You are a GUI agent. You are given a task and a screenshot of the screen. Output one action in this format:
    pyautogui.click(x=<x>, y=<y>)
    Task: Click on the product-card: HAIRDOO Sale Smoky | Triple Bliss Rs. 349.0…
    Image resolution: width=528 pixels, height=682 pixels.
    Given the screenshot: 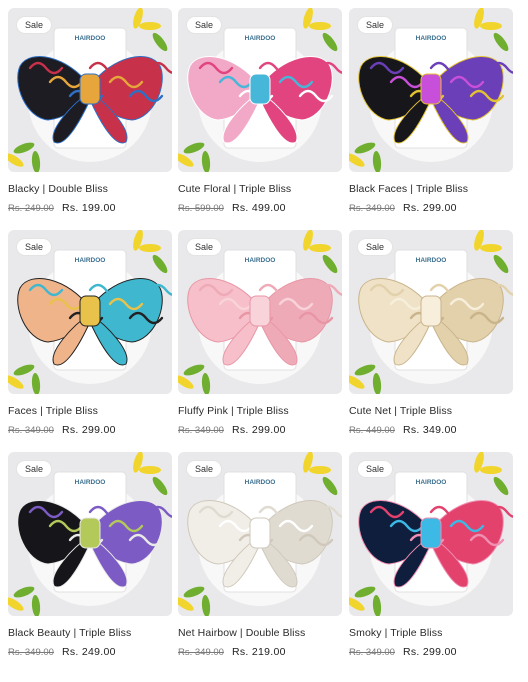 What is the action you would take?
    pyautogui.click(x=431, y=555)
    